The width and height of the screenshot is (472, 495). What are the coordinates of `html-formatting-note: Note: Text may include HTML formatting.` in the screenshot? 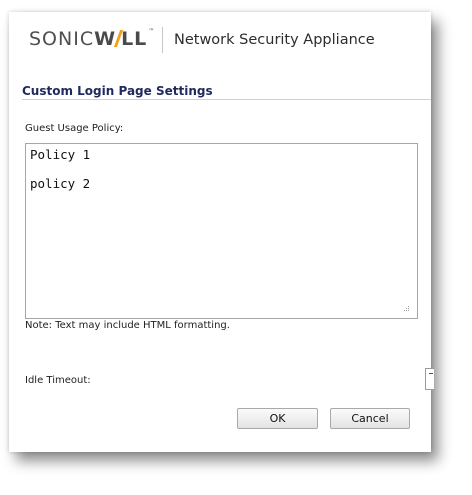 It's located at (127, 325).